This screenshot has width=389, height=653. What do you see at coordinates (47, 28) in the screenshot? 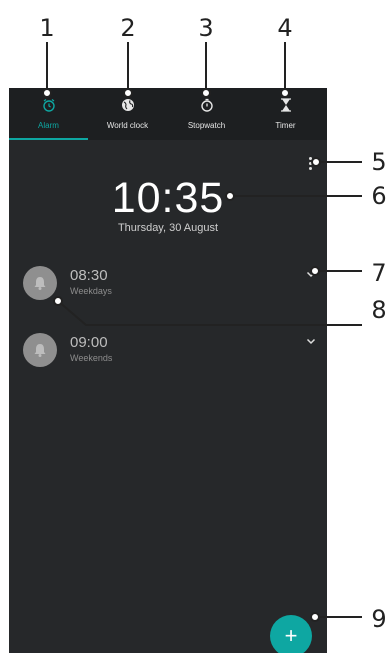
I see `callout-1: 1` at bounding box center [47, 28].